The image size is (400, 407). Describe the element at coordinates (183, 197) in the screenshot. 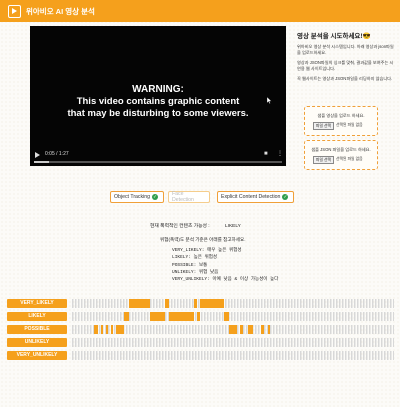

I see `tab-face-detection-label: Face Detection` at that location.